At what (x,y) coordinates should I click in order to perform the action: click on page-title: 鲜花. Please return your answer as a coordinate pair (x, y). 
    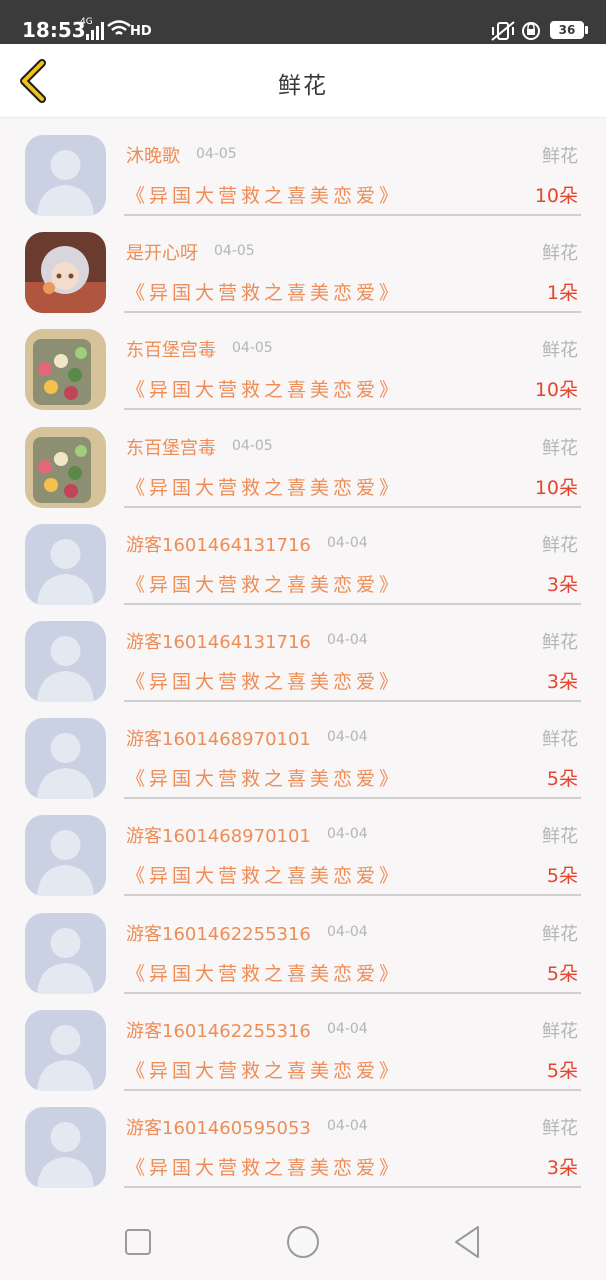
    Looking at the image, I should click on (303, 86).